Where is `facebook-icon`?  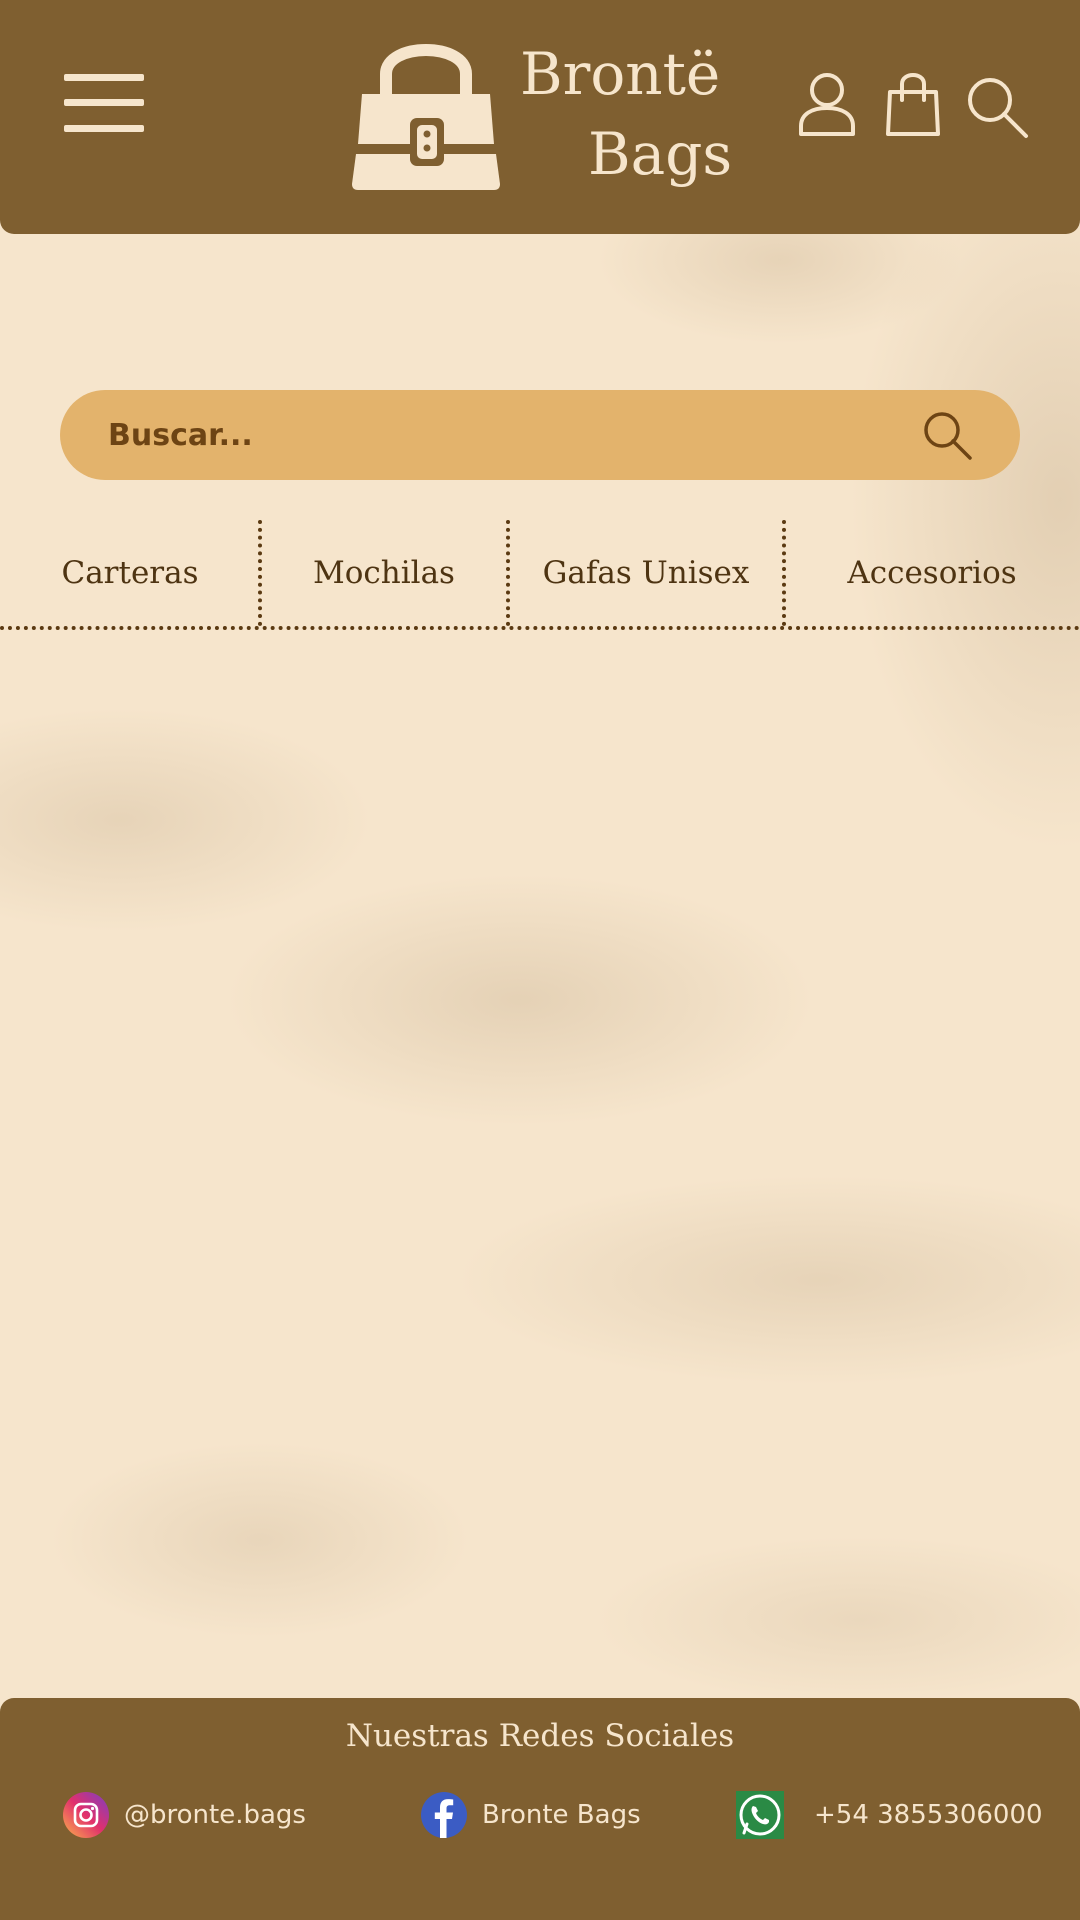
facebook-icon is located at coordinates (444, 1815).